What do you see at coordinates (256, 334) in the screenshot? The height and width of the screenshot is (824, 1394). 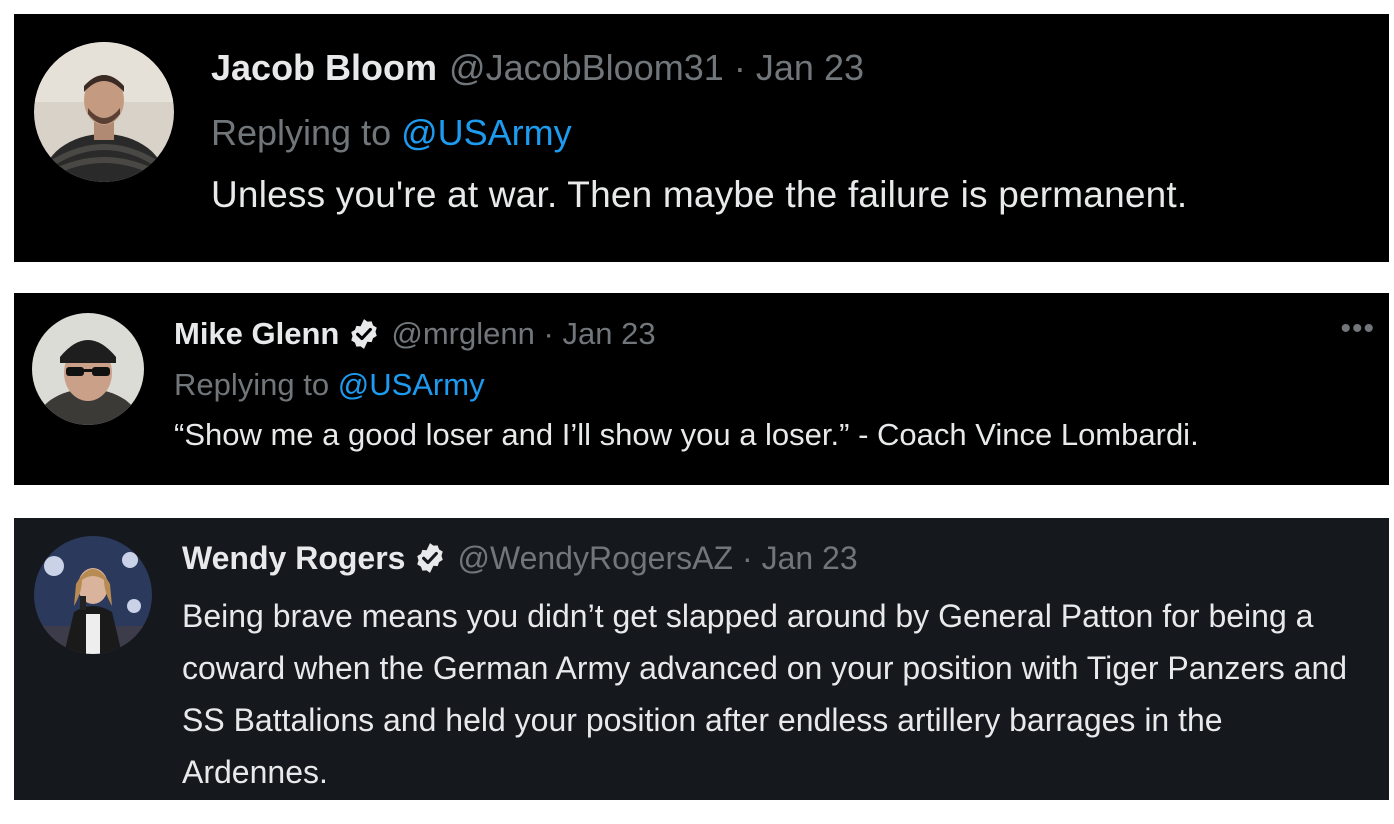 I see `display-name: Mike Glenn` at bounding box center [256, 334].